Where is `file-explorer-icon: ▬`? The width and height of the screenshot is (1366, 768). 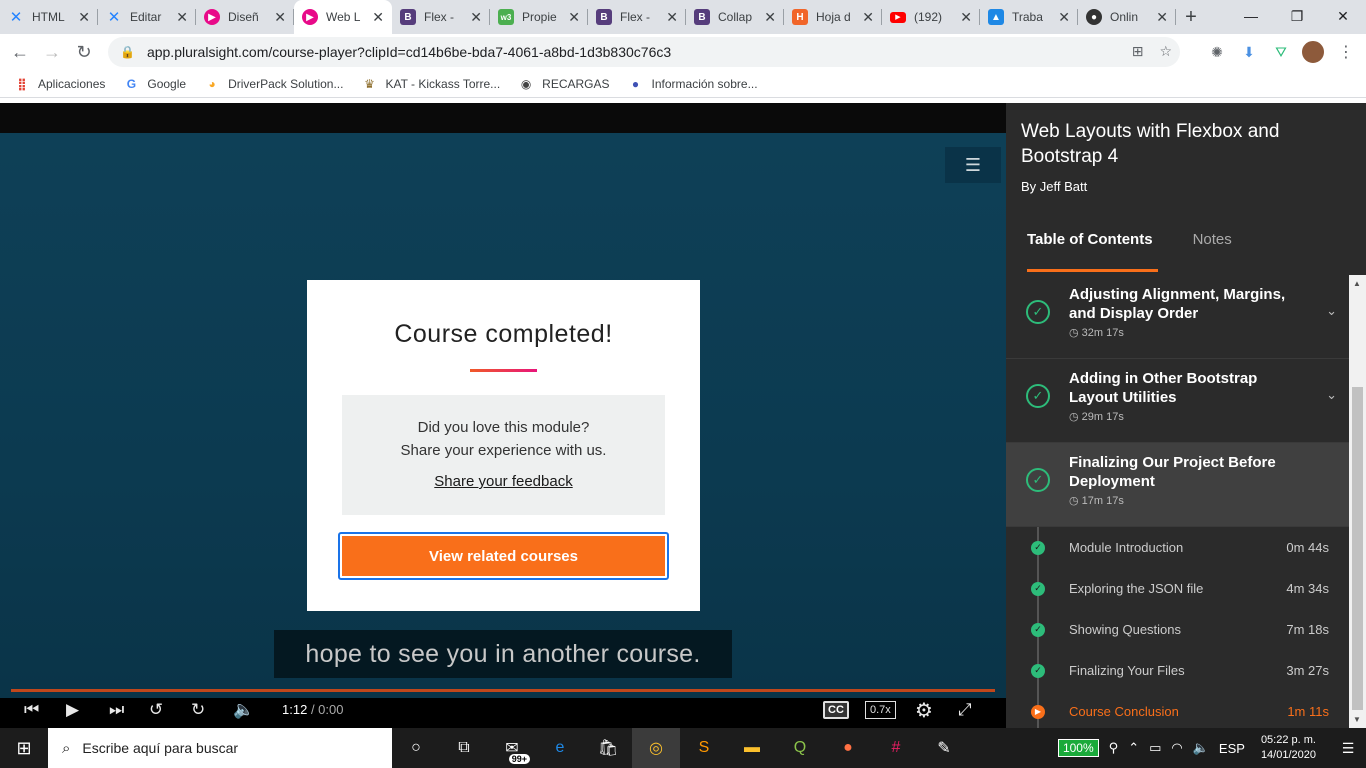 file-explorer-icon: ▬ is located at coordinates (752, 748).